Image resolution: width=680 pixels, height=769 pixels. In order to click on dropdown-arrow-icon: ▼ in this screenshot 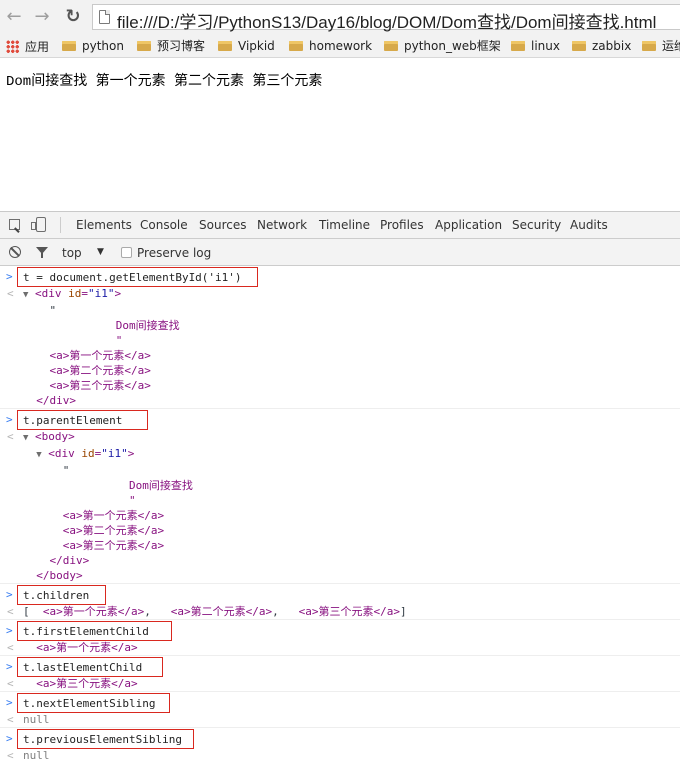, I will do `click(100, 252)`.